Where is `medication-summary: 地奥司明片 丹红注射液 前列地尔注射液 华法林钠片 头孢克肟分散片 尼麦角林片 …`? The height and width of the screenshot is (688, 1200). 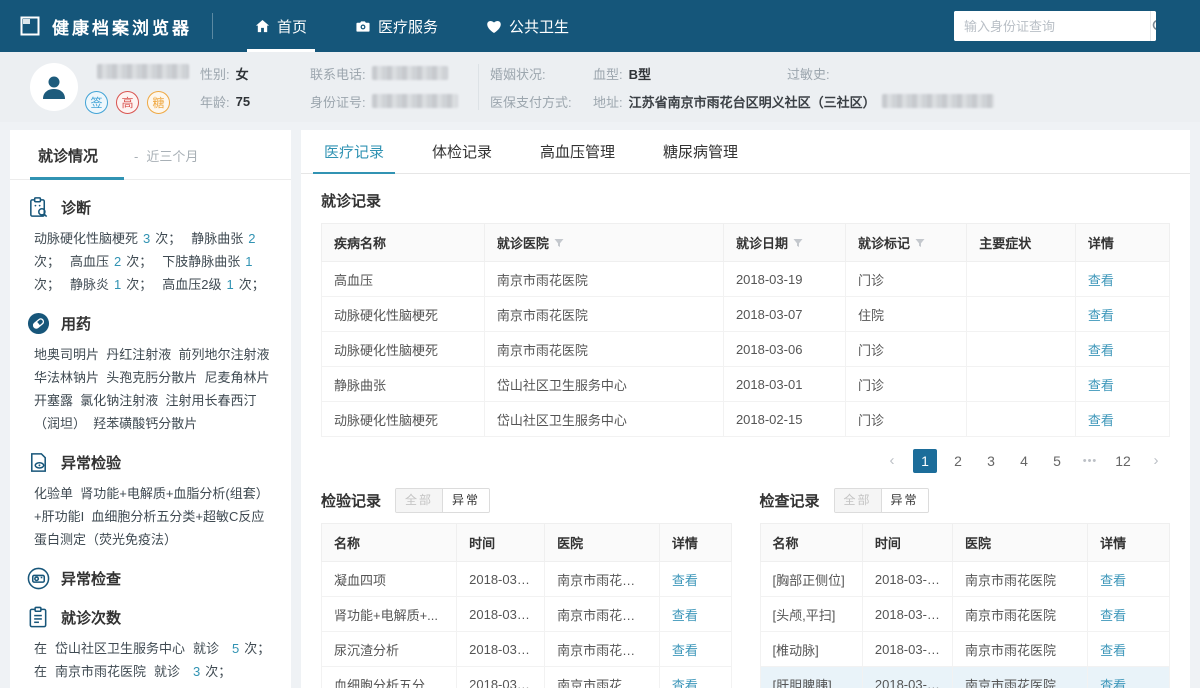
medication-summary: 地奥司明片 丹红注射液 前列地尔注射液 华法林钠片 头孢克肟分散片 尼麦角林片 … is located at coordinates (155, 389).